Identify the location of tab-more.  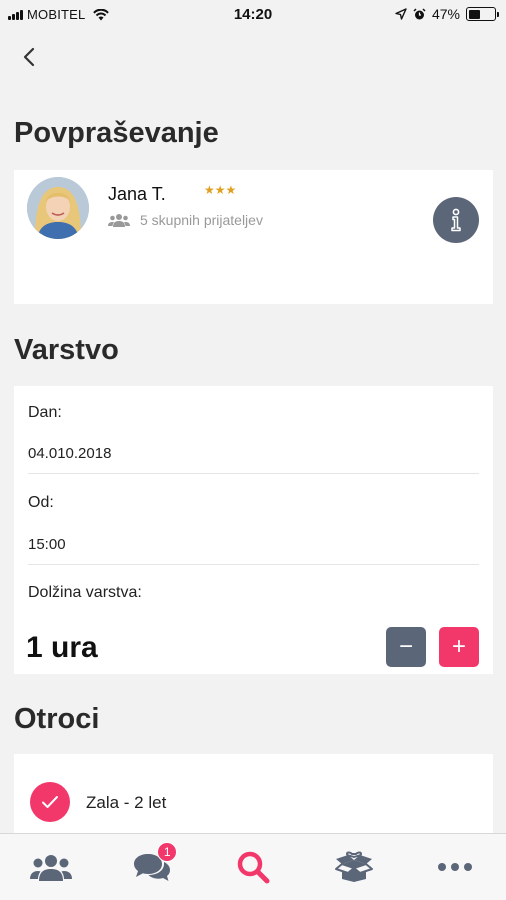
(455, 867).